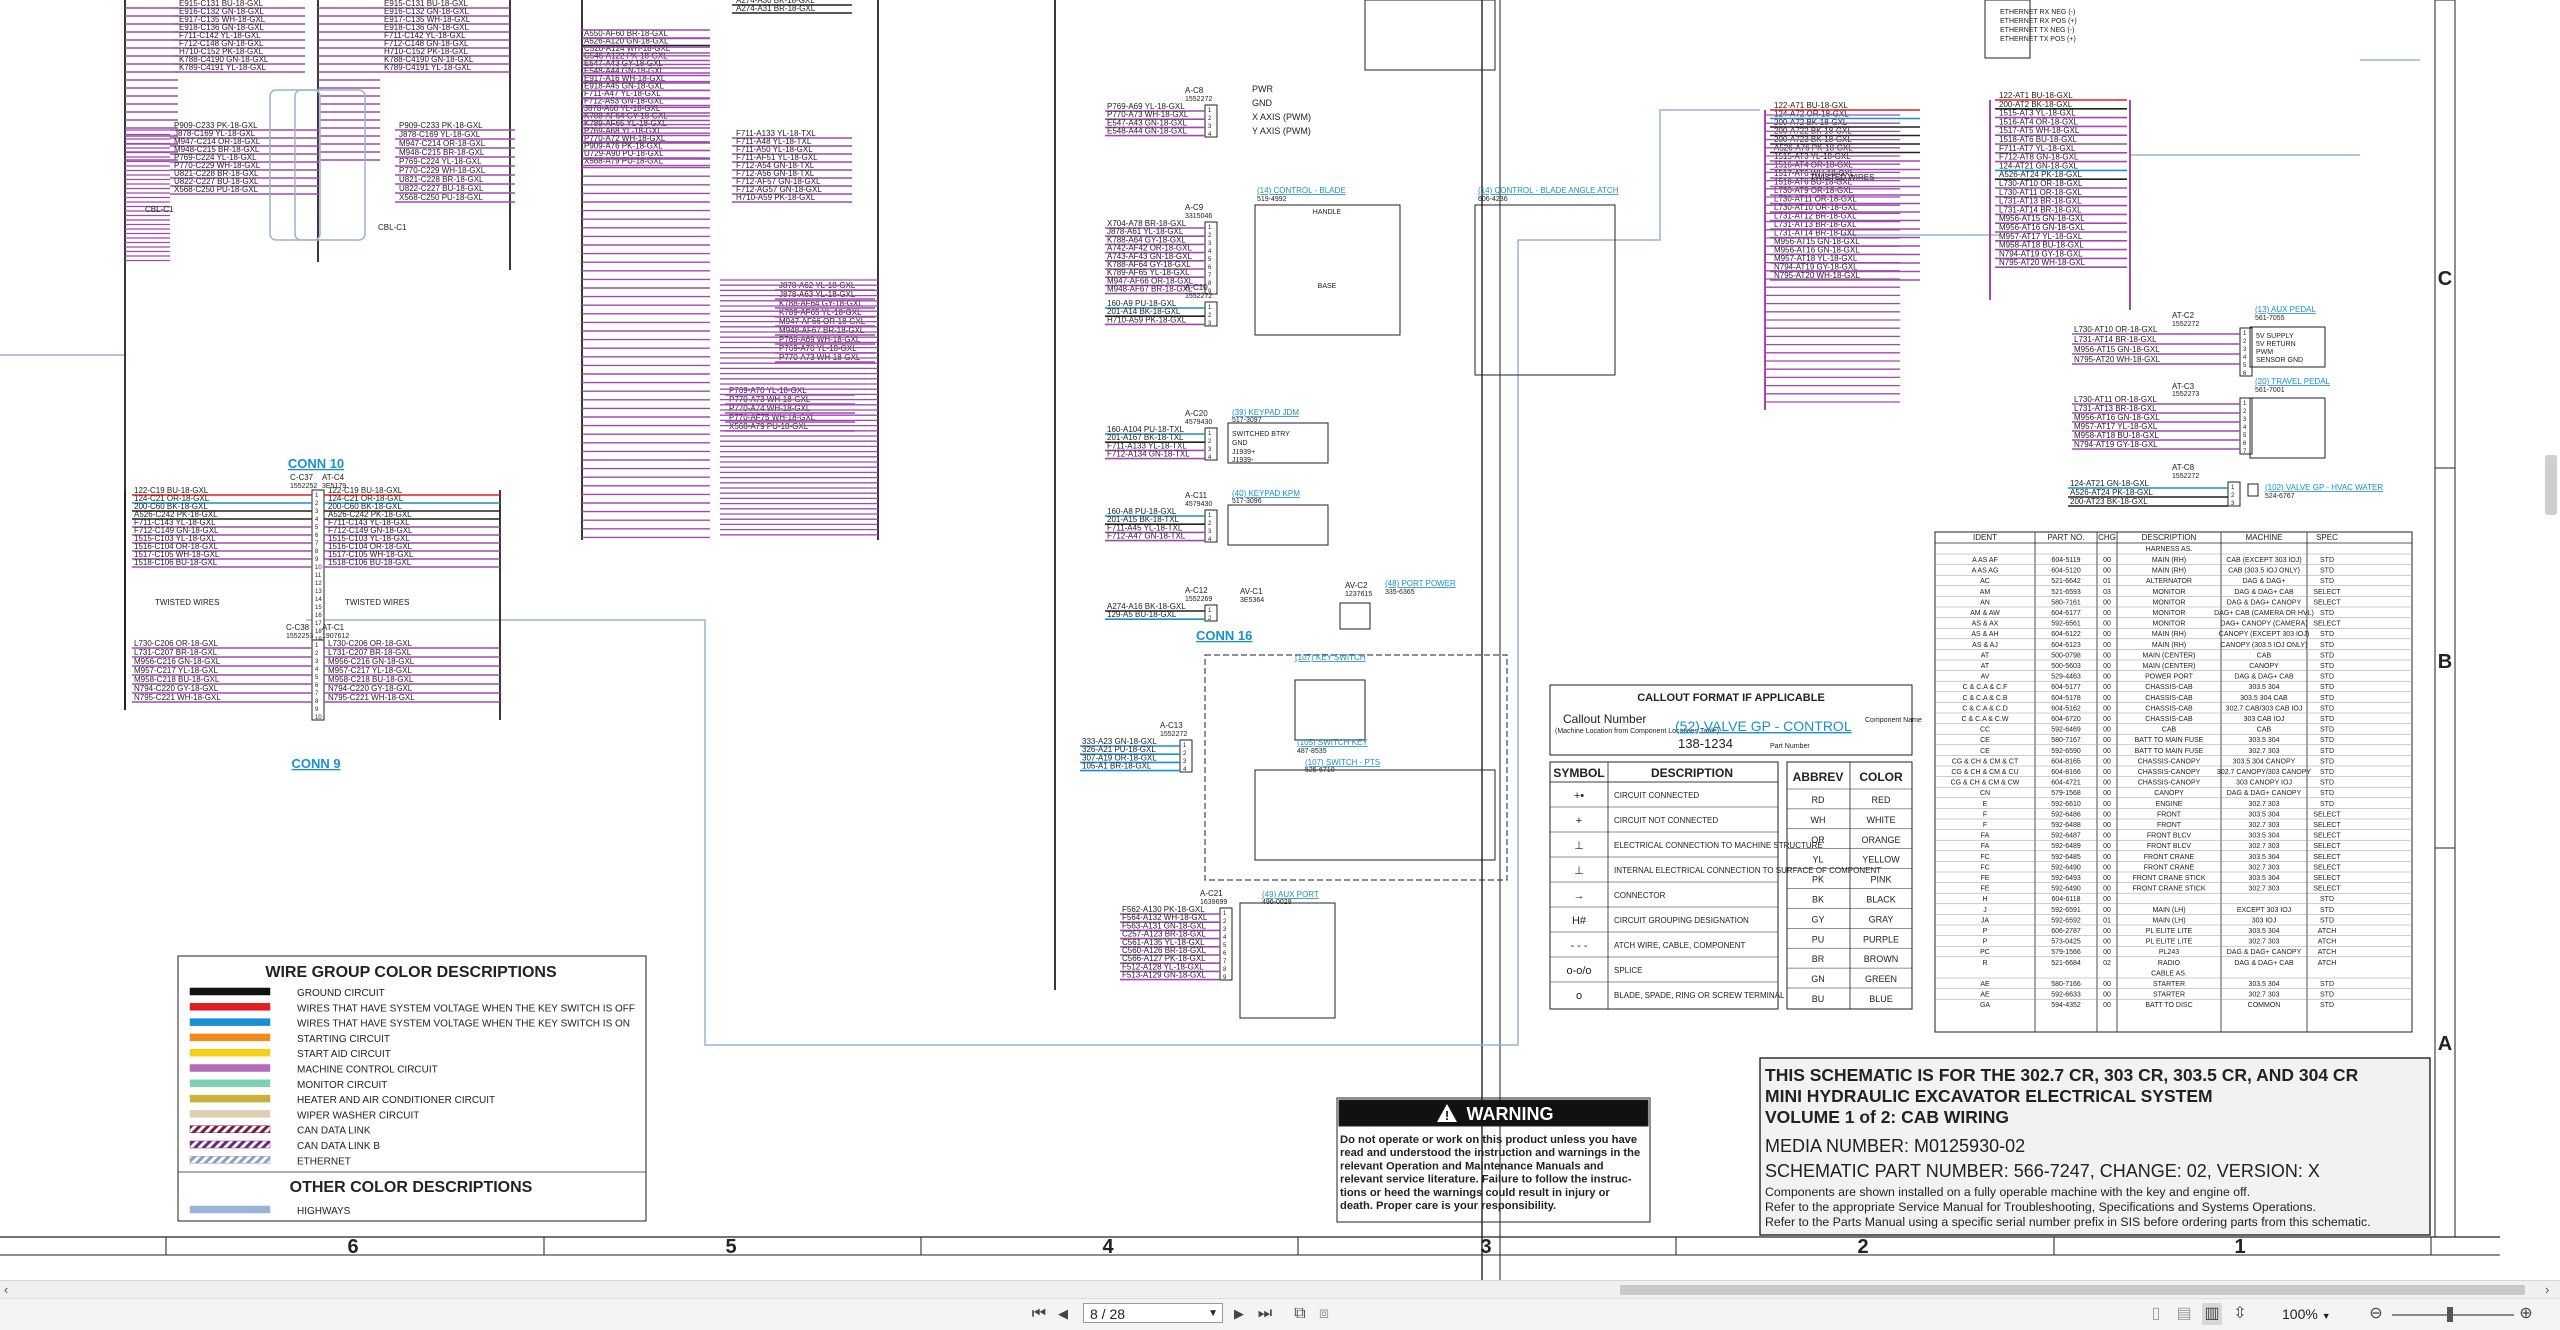 Image resolution: width=2560 pixels, height=1330 pixels. I want to click on table-section: HARNESS AS., so click(2169, 549).